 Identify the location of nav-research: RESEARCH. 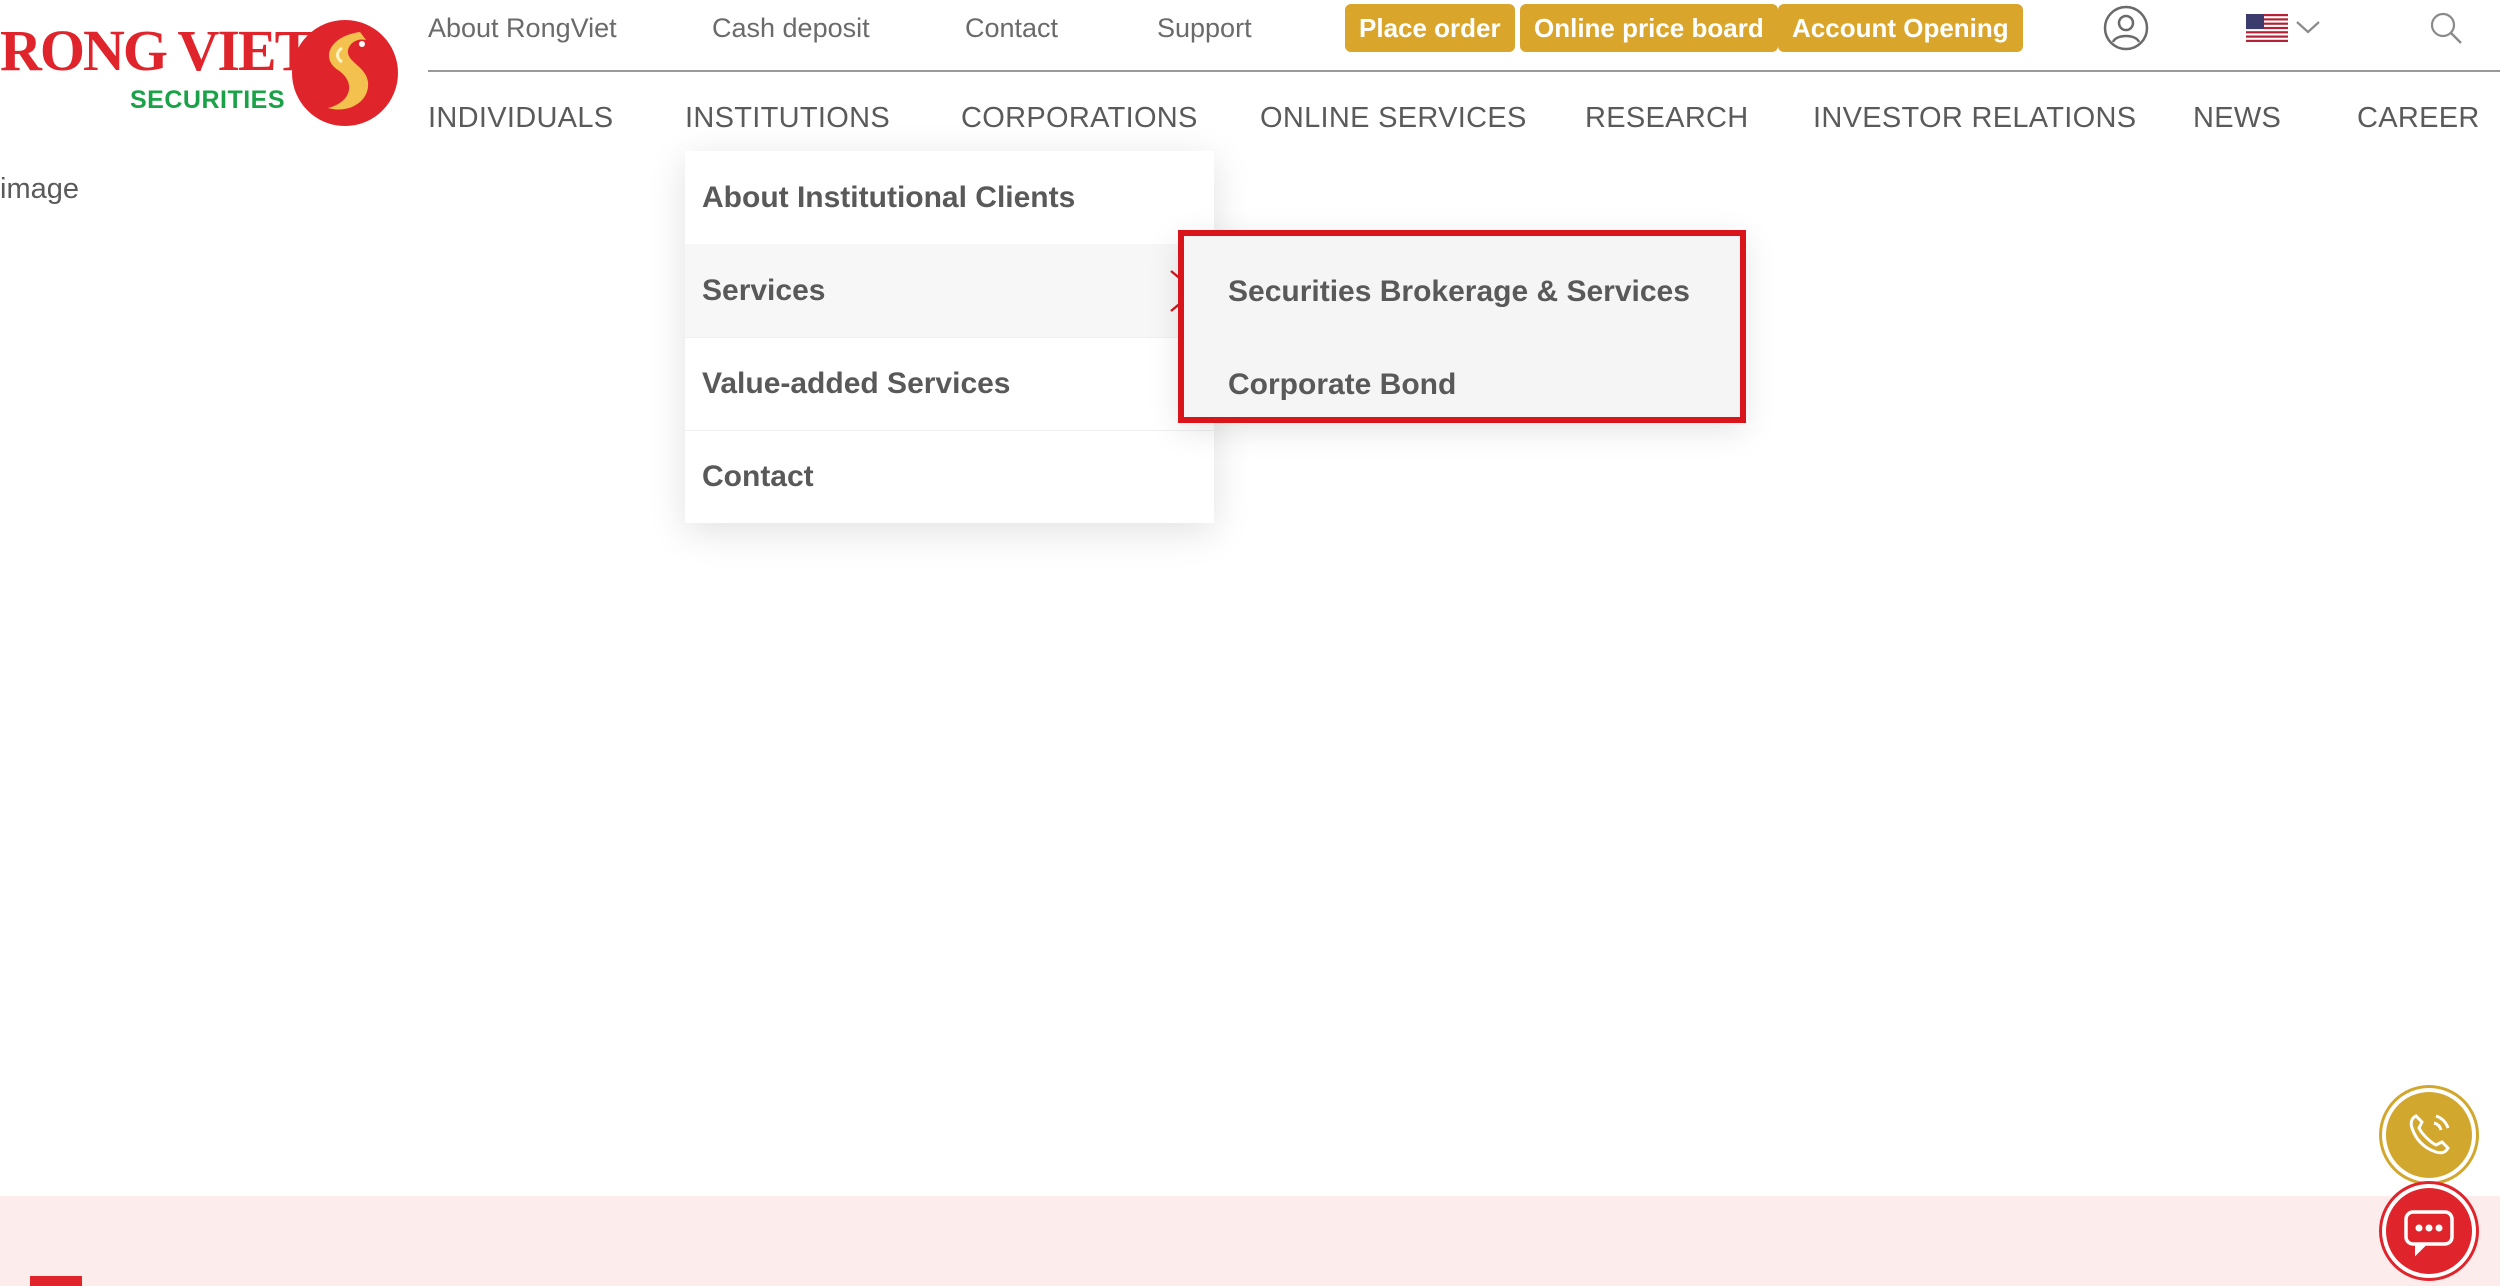
(1667, 118).